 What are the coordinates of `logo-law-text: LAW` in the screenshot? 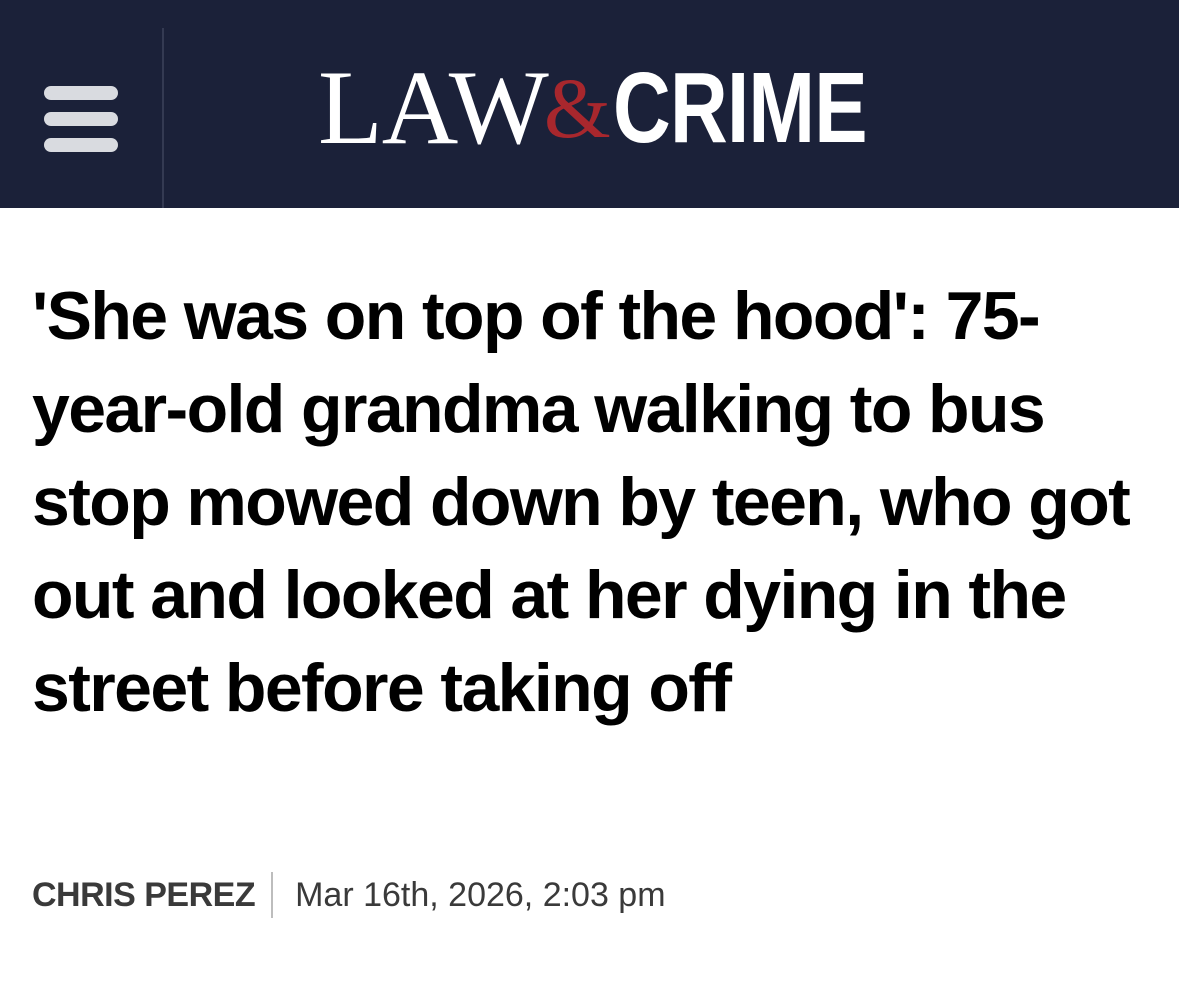 It's located at (433, 107).